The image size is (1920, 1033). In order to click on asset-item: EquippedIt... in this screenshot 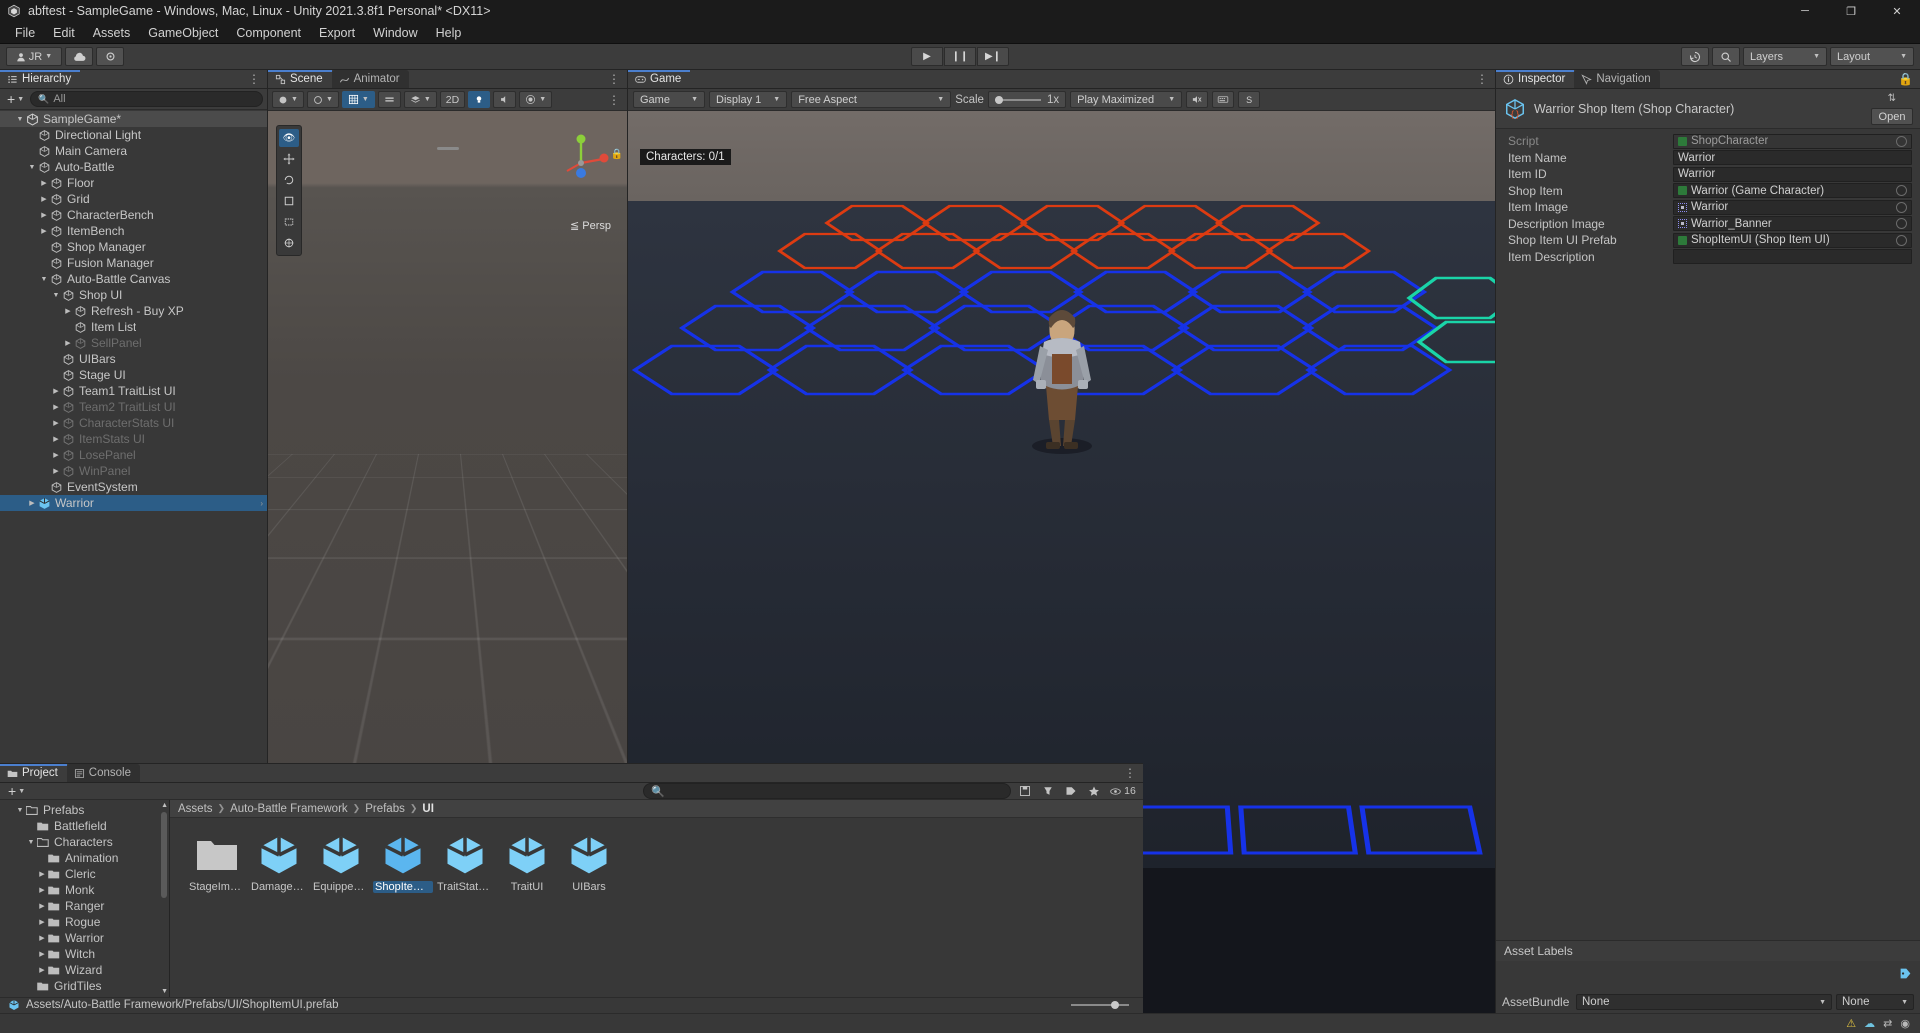, I will do `click(341, 862)`.